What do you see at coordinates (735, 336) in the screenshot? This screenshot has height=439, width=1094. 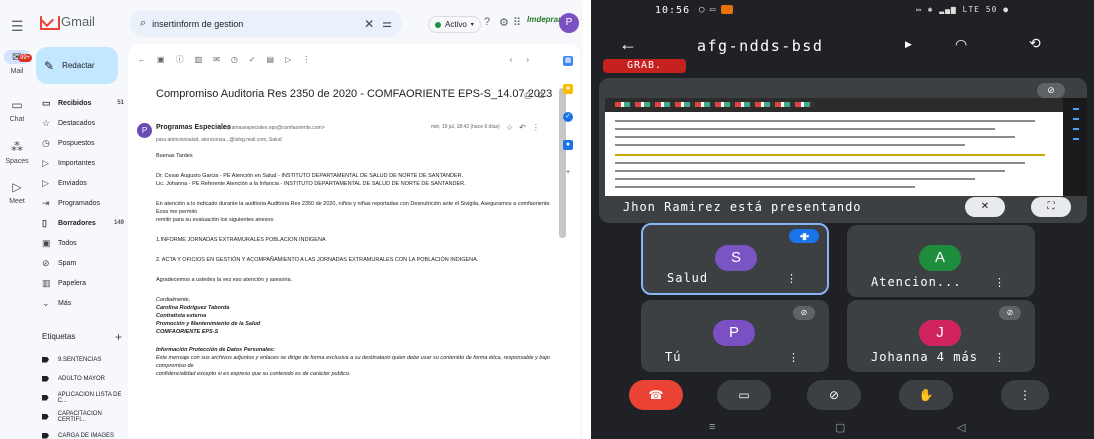 I see `participant-tile-tu: ⊘ P Tú ⋮` at bounding box center [735, 336].